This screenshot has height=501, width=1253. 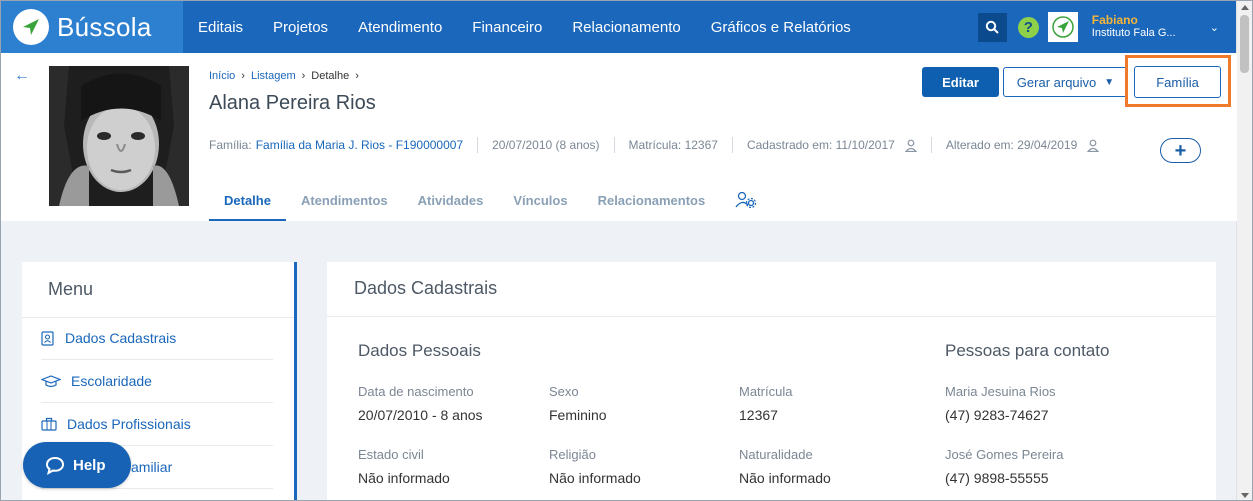 What do you see at coordinates (652, 201) in the screenshot?
I see `tab-relacionamentos: Relacionamentos` at bounding box center [652, 201].